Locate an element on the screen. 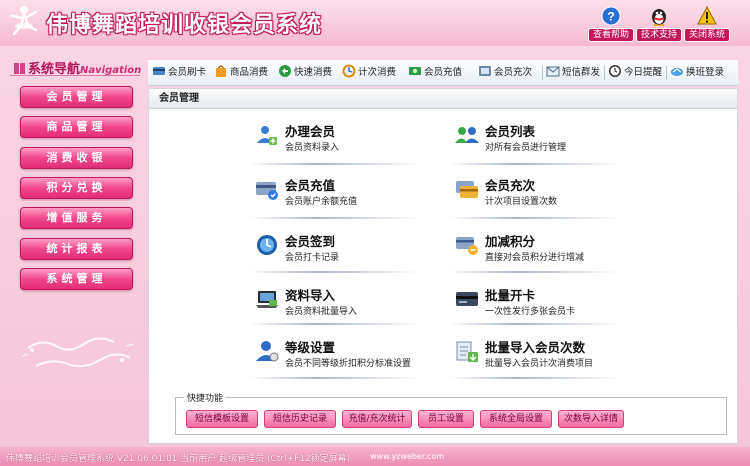  laptop-import-icon is located at coordinates (267, 299).